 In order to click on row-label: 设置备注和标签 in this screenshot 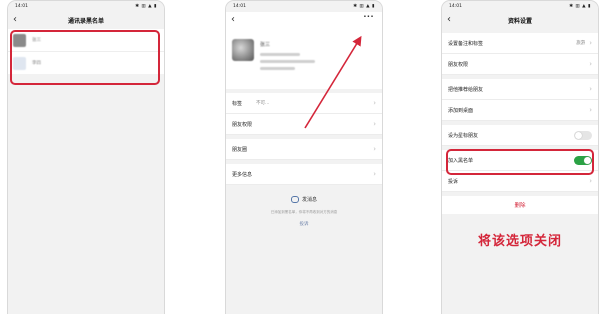, I will do `click(466, 43)`.